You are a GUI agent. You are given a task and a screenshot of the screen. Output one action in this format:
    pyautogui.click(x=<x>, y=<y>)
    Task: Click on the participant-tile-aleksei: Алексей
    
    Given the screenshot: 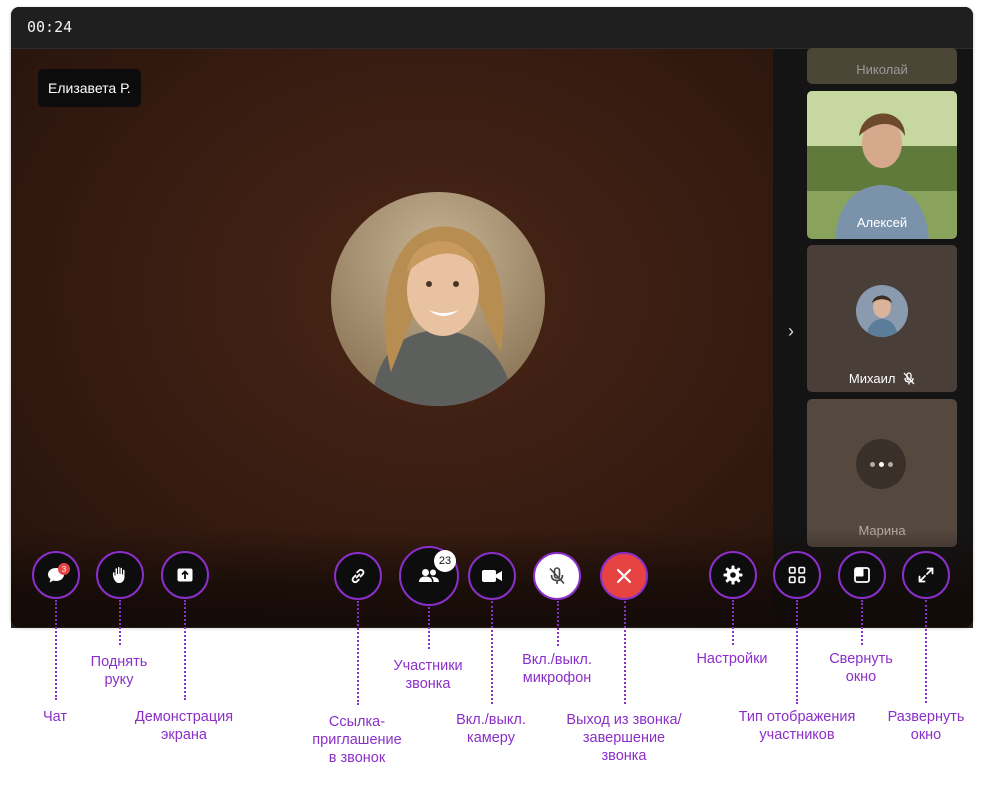 What is the action you would take?
    pyautogui.click(x=882, y=165)
    